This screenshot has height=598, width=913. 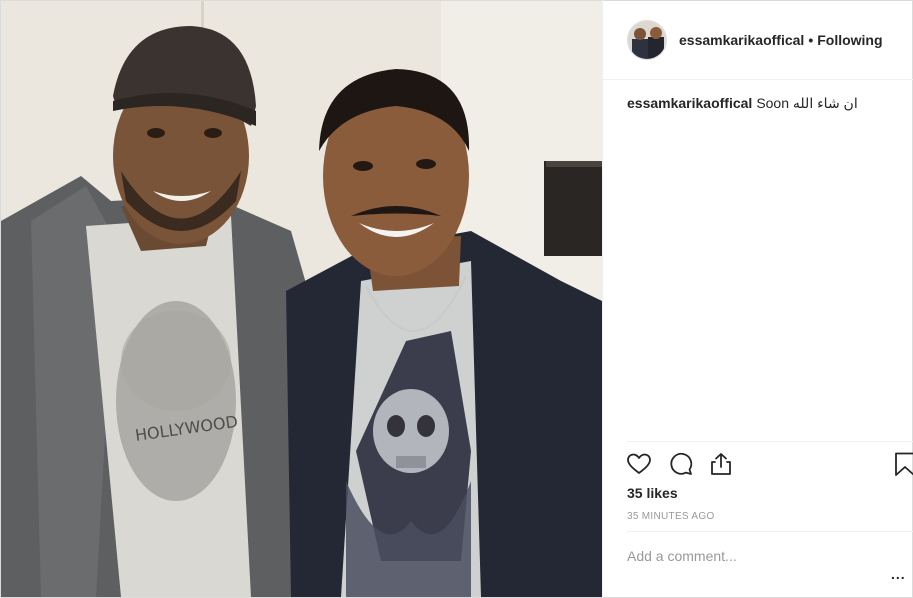 I want to click on share-icon, so click(x=721, y=464).